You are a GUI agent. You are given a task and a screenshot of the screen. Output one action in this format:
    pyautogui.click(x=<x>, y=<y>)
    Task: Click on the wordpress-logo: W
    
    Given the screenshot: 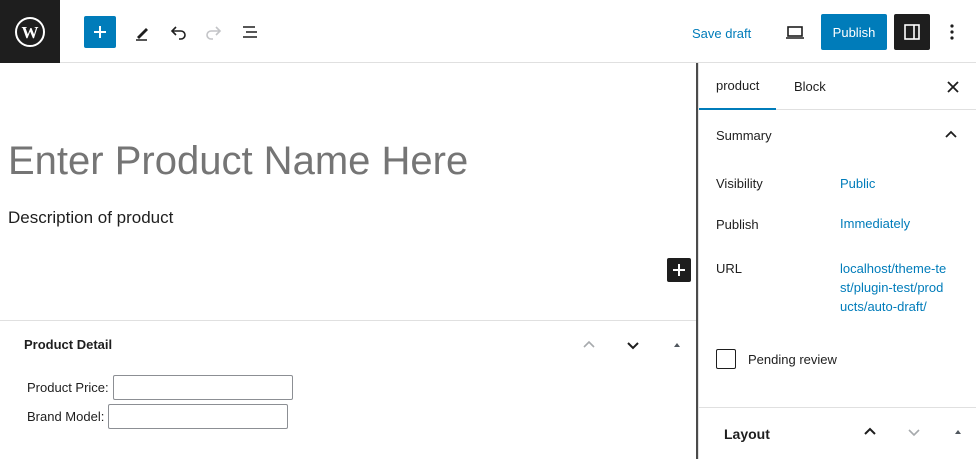 What is the action you would take?
    pyautogui.click(x=30, y=31)
    